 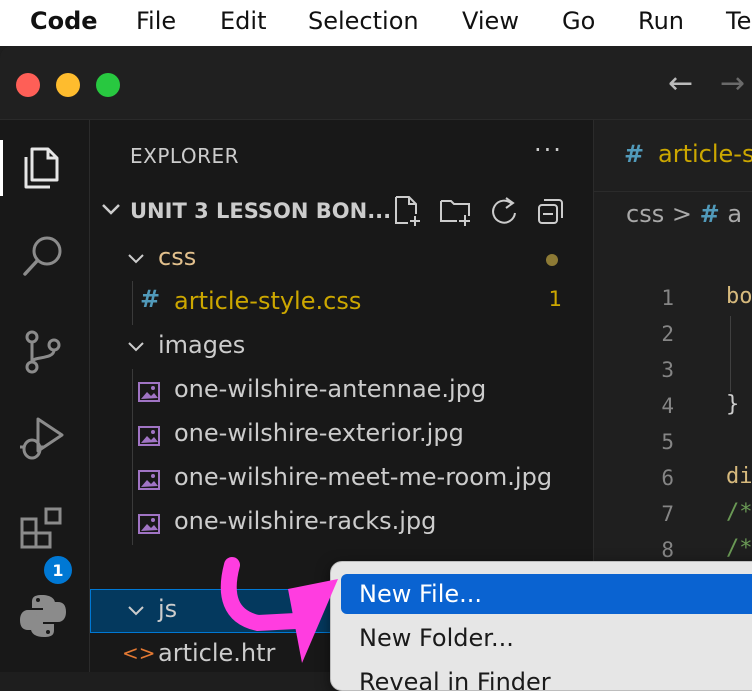 What do you see at coordinates (243, 21) in the screenshot?
I see `menu-edit: Edit` at bounding box center [243, 21].